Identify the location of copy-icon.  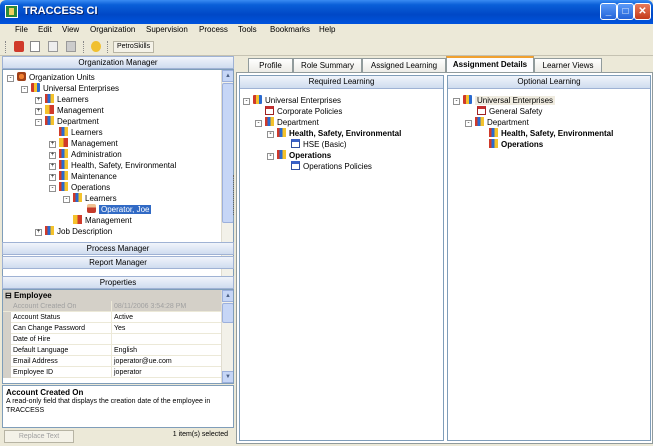
(53, 46).